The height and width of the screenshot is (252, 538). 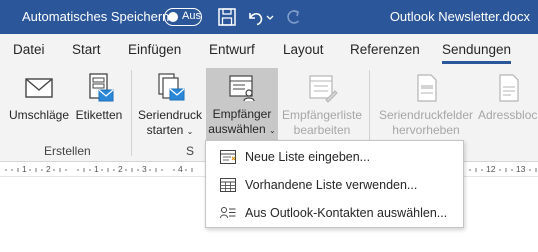 What do you see at coordinates (293, 17) in the screenshot?
I see `redo-icon` at bounding box center [293, 17].